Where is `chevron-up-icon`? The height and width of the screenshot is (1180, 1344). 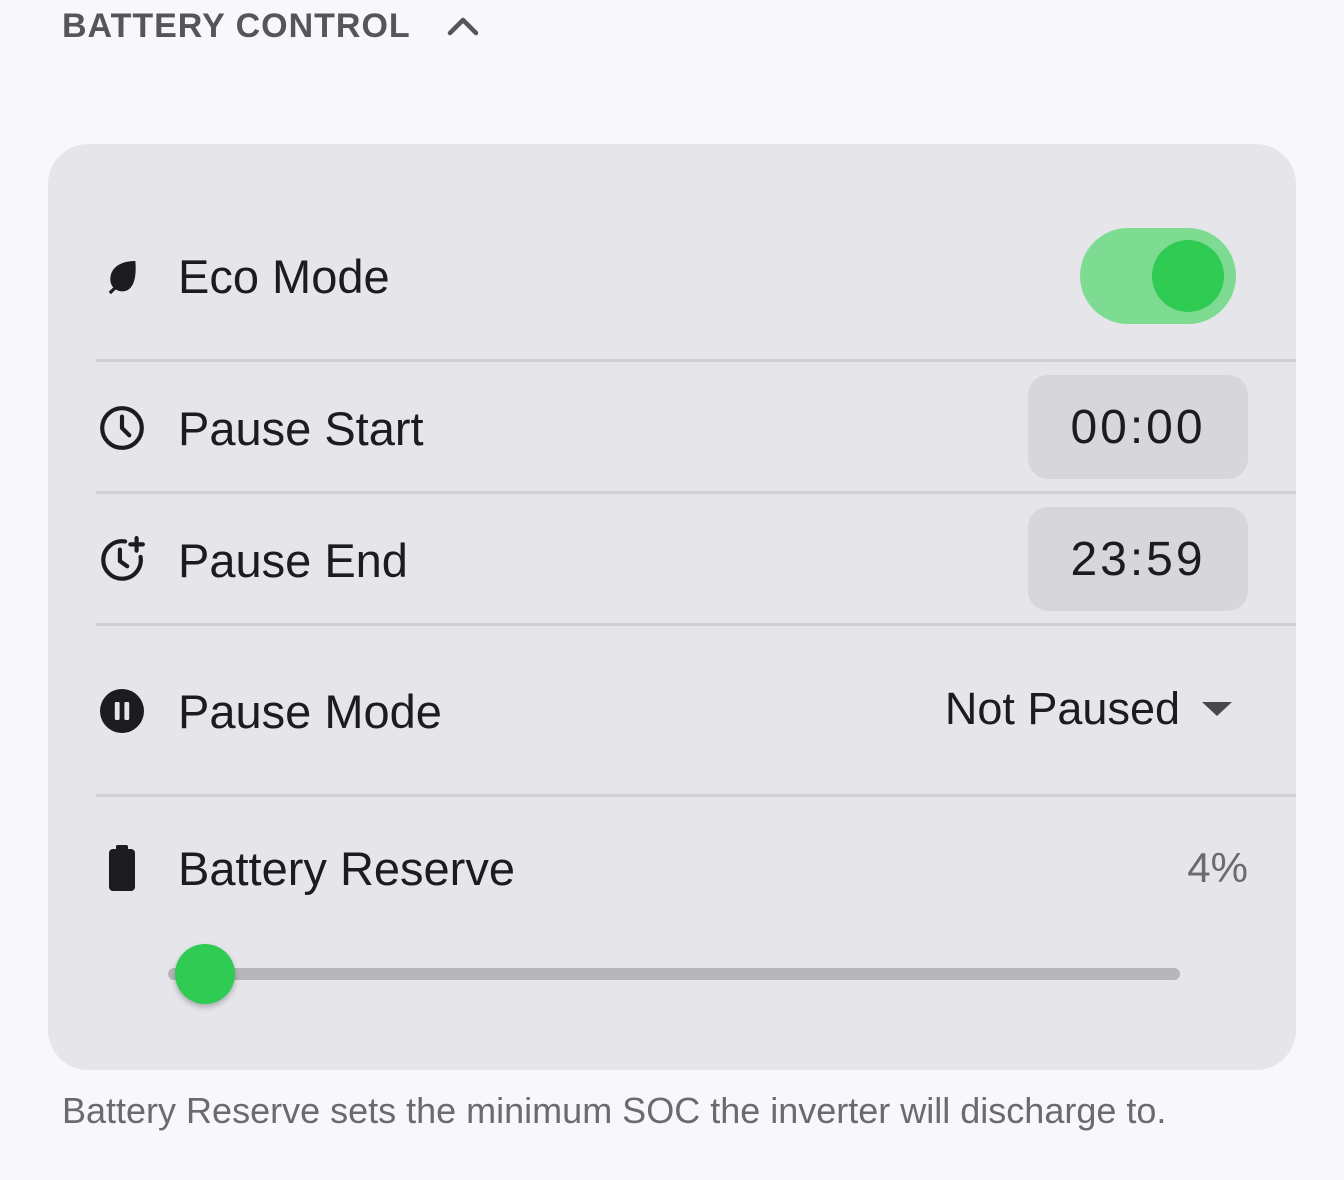 chevron-up-icon is located at coordinates (463, 26).